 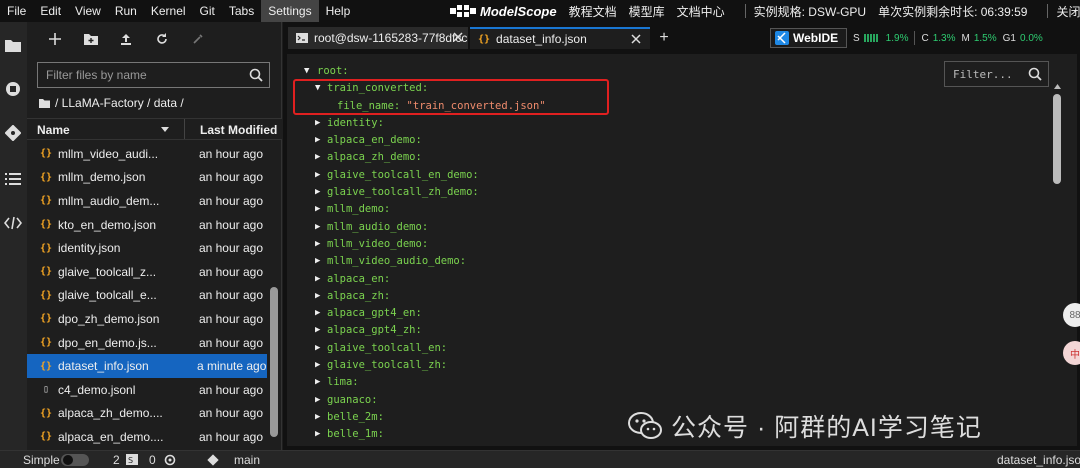 I want to click on modelscope-logo: ModelScope, so click(x=503, y=11).